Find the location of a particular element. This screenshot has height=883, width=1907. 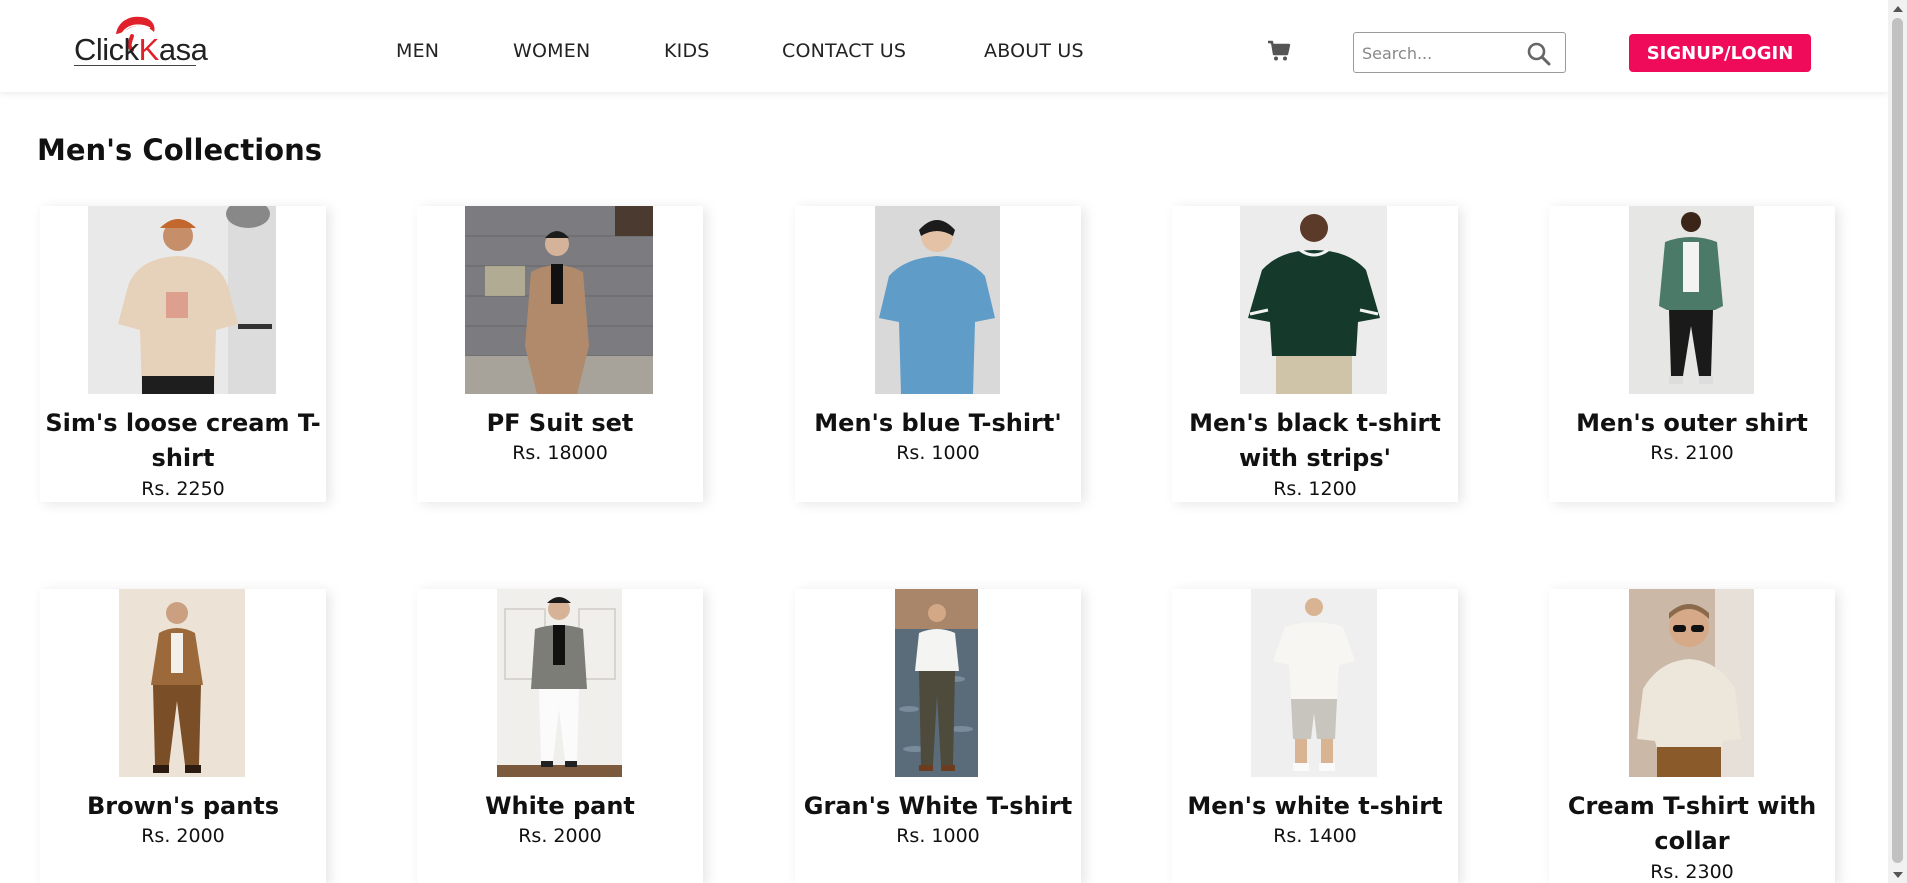

product-price: Rs. 1400 is located at coordinates (1315, 836).